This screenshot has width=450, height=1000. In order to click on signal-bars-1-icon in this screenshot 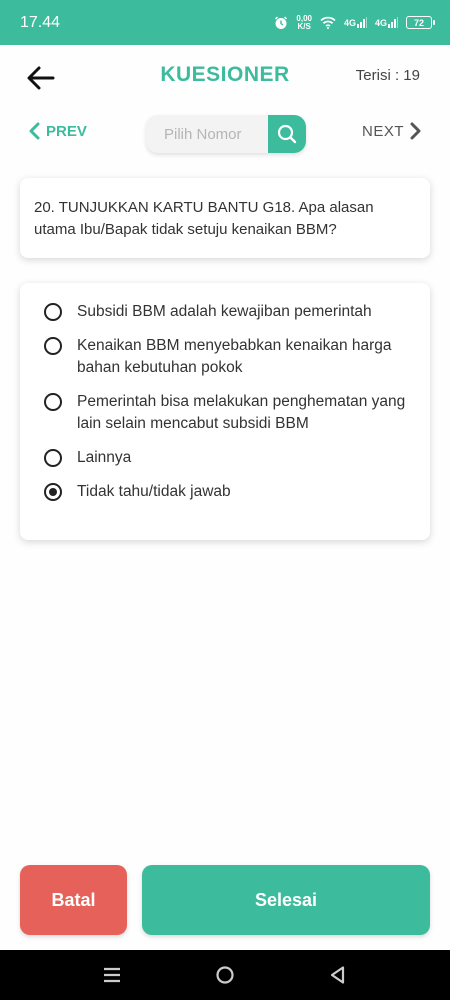, I will do `click(361, 22)`.